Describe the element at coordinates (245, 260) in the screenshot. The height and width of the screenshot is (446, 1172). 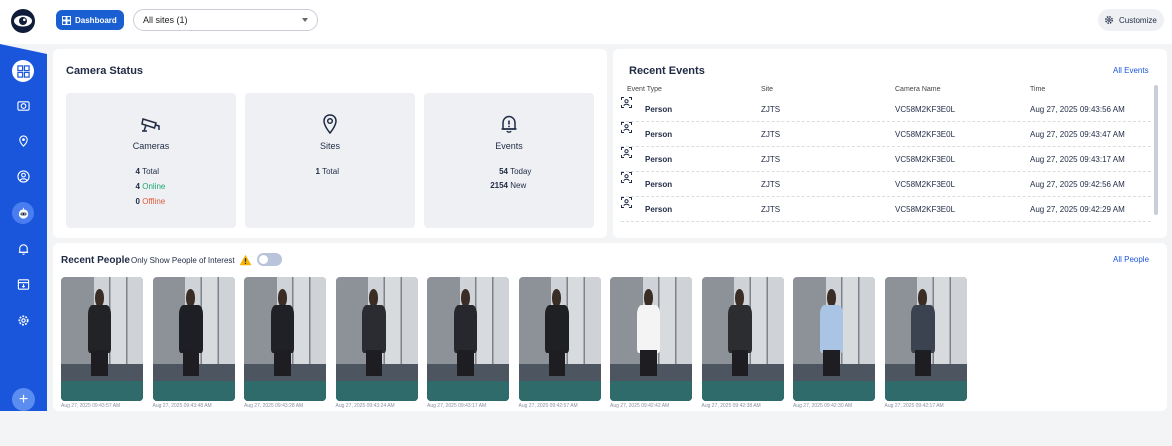
I see `warning-icon` at that location.